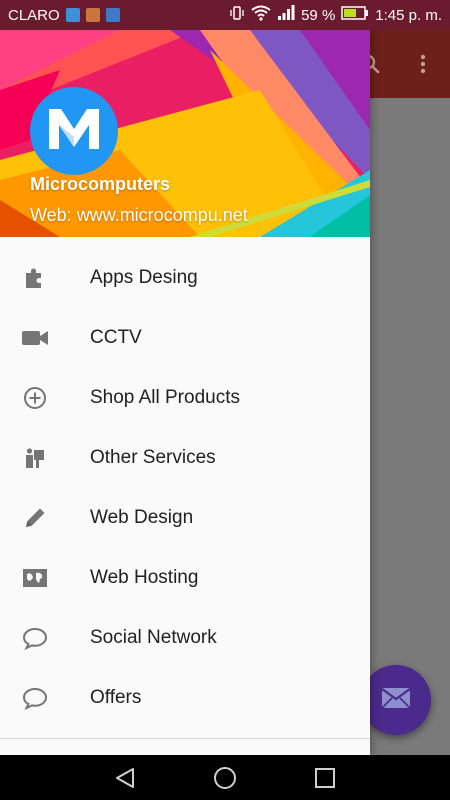  I want to click on m-logo-icon, so click(74, 131).